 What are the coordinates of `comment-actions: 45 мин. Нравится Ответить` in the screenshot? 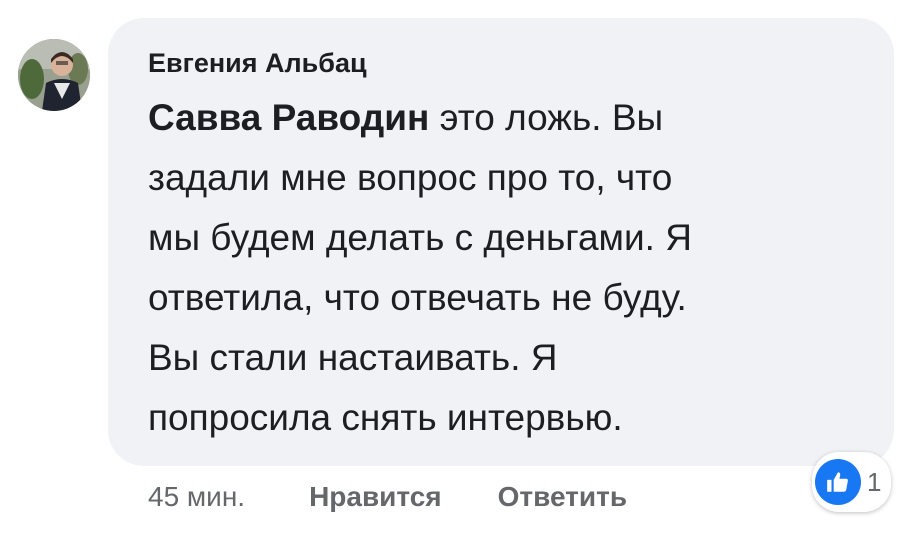 It's located at (415, 497).